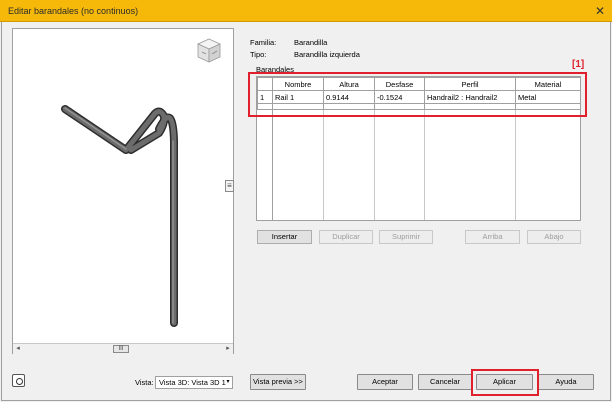 Image resolution: width=612 pixels, height=402 pixels. I want to click on delete-button: Suprimir, so click(406, 237).